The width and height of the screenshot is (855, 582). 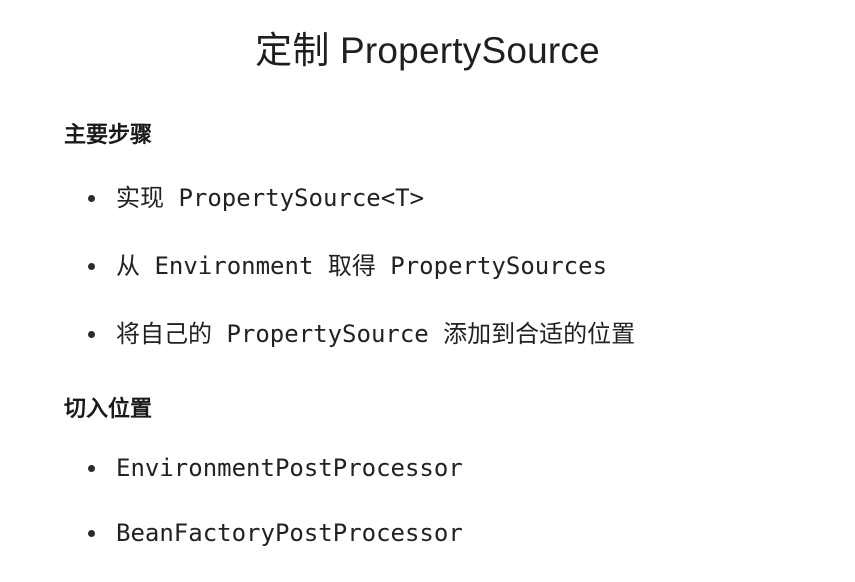 What do you see at coordinates (270, 198) in the screenshot?
I see `list-item-text: 实现 PropertySource<T>` at bounding box center [270, 198].